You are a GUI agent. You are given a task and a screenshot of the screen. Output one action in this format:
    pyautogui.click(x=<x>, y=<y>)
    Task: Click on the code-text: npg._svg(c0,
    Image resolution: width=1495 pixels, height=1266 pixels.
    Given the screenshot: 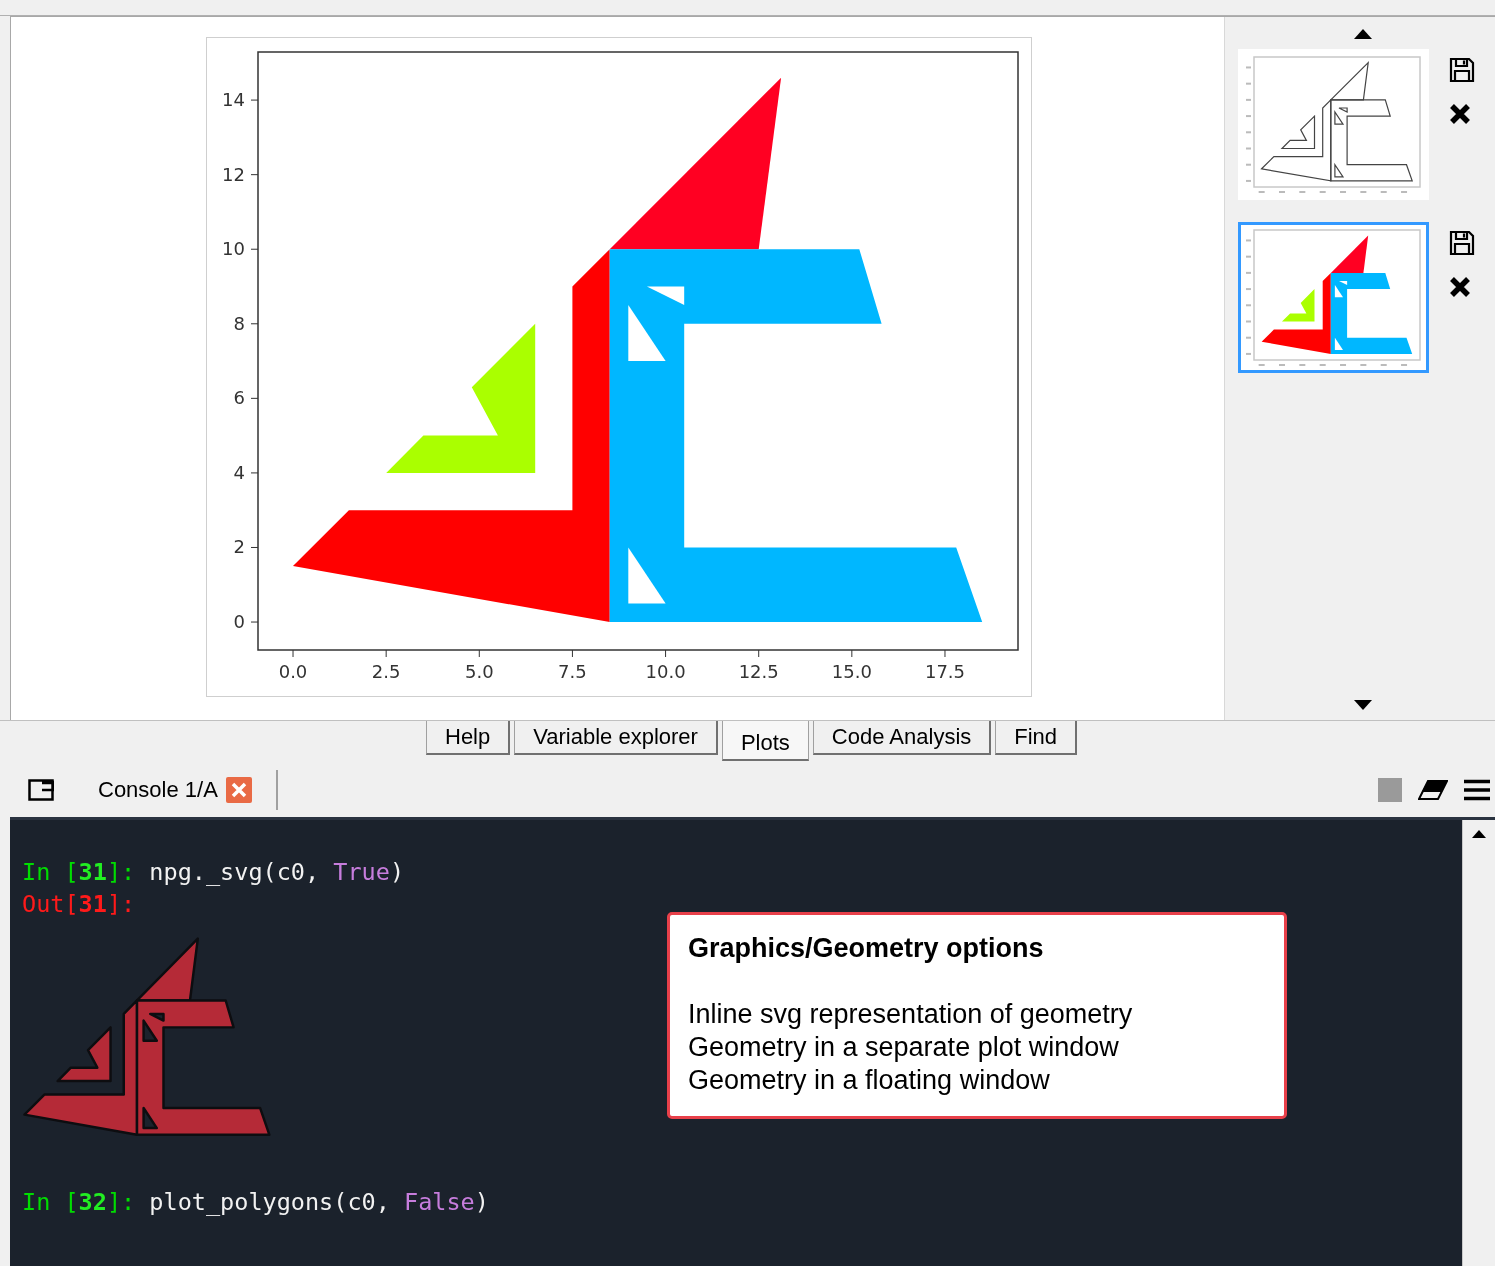 What is the action you would take?
    pyautogui.click(x=235, y=872)
    